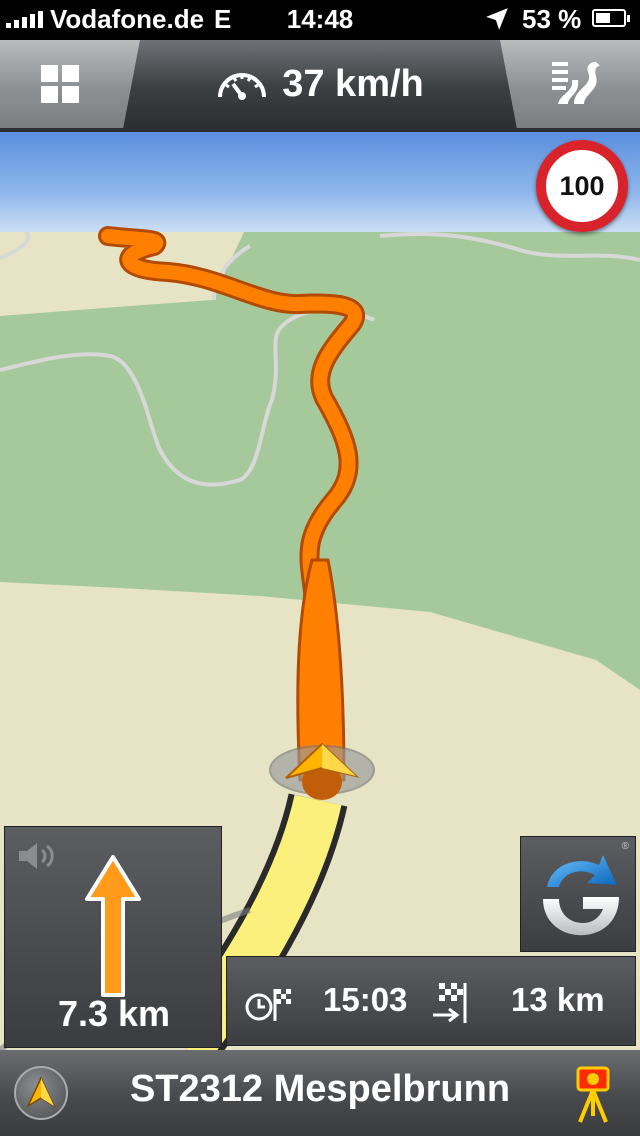 The width and height of the screenshot is (640, 1136). What do you see at coordinates (497, 19) in the screenshot?
I see `location-arrow-icon` at bounding box center [497, 19].